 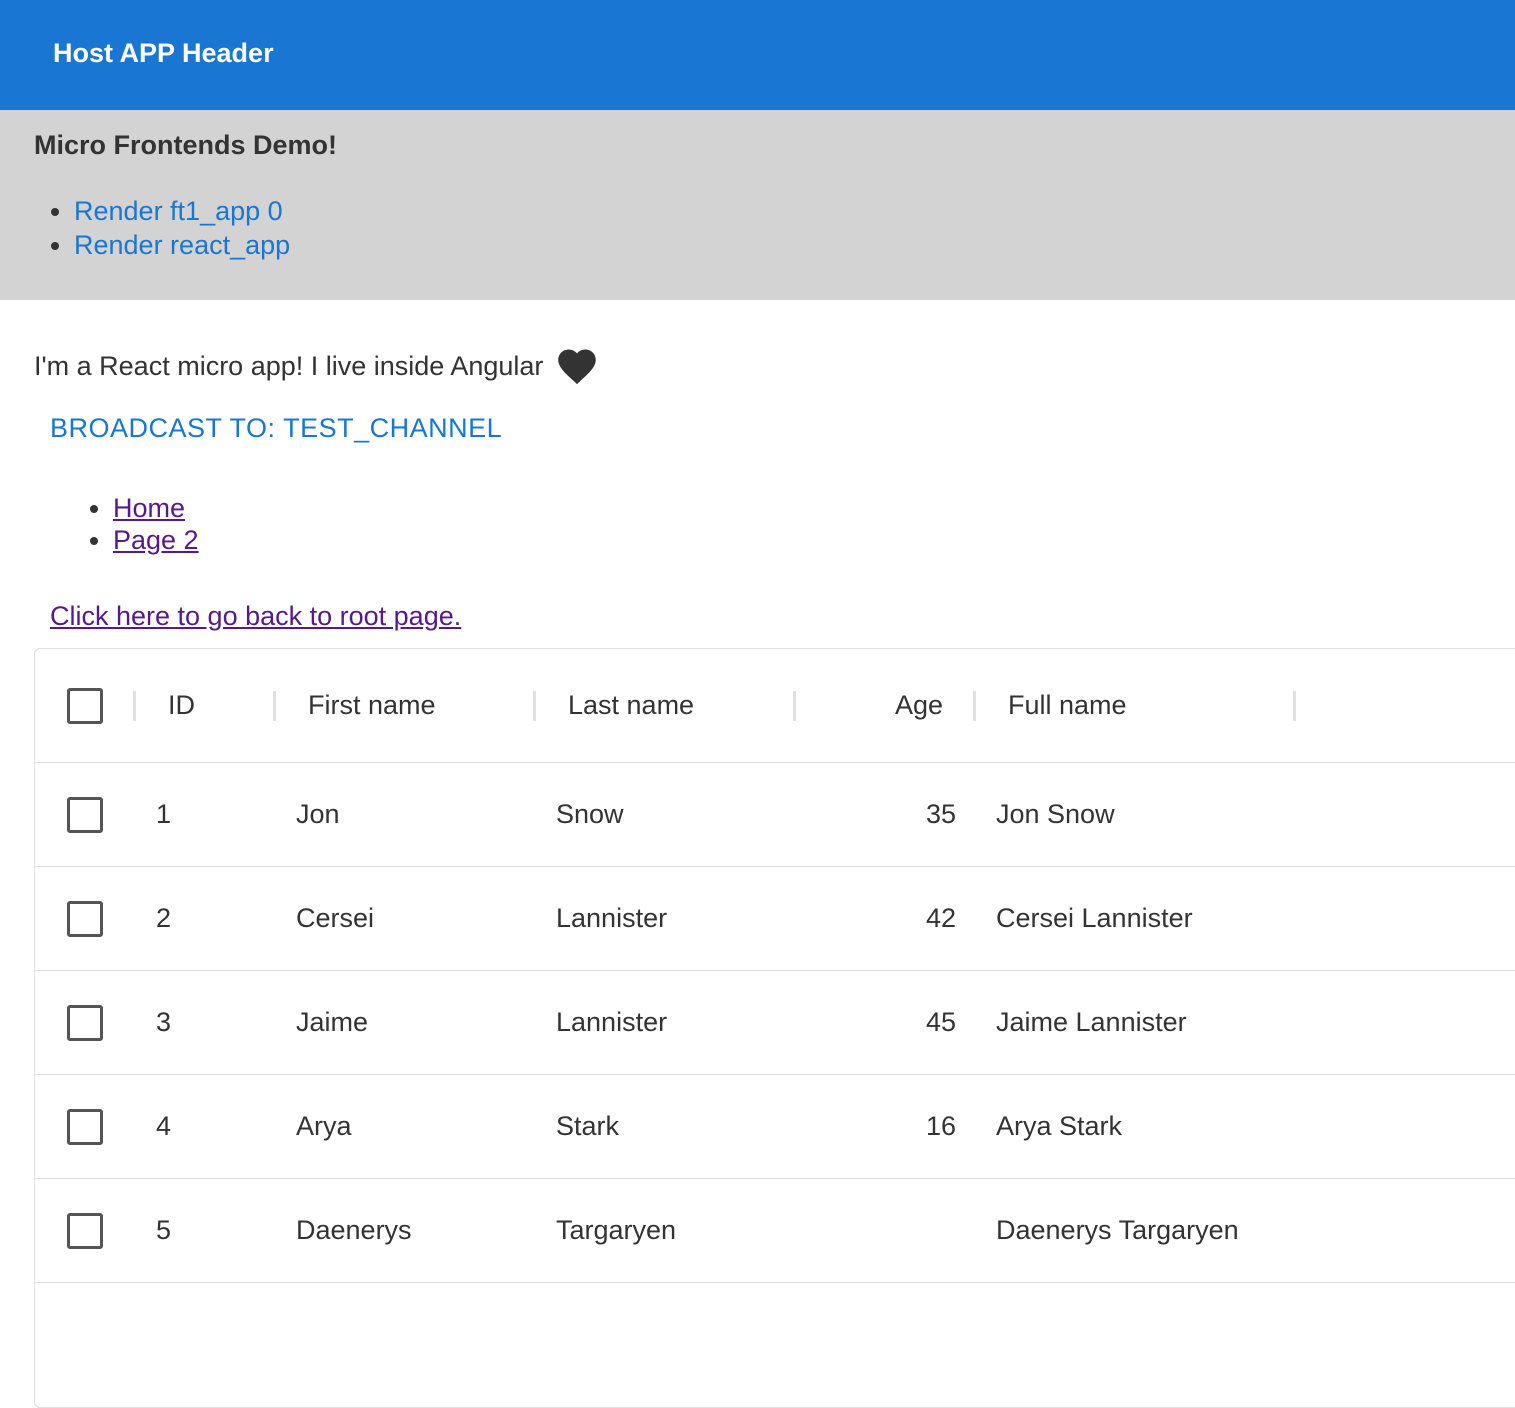 I want to click on cell-first-name: Jaime, so click(x=332, y=1022).